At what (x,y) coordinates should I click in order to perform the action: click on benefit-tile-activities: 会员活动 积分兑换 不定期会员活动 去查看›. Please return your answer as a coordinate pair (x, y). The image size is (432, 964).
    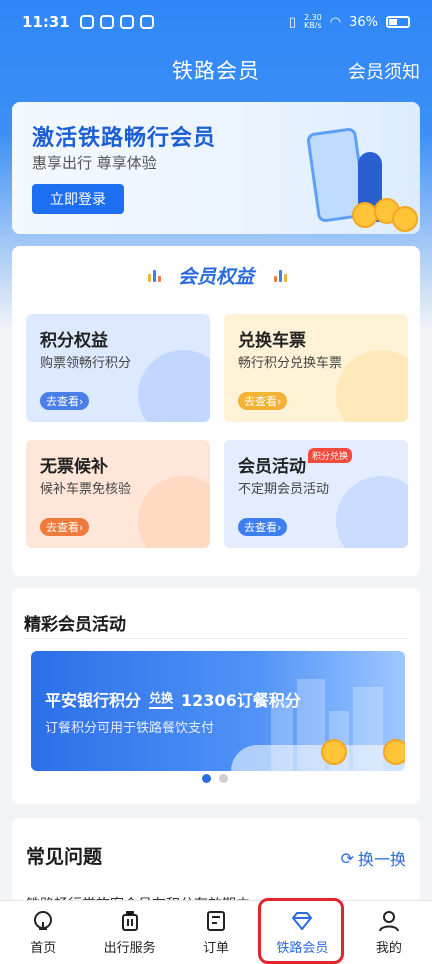
    Looking at the image, I should click on (316, 494).